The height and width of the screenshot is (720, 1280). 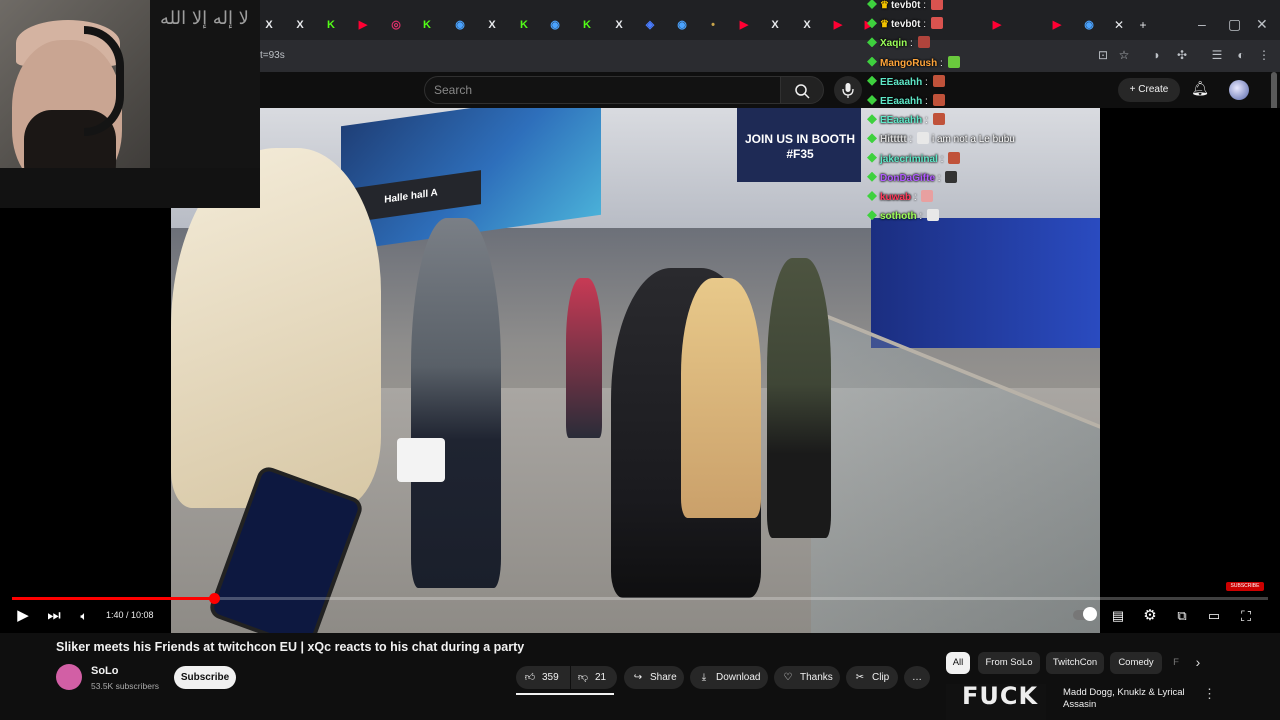 I want to click on chat-username: tevb0t, so click(x=905, y=25).